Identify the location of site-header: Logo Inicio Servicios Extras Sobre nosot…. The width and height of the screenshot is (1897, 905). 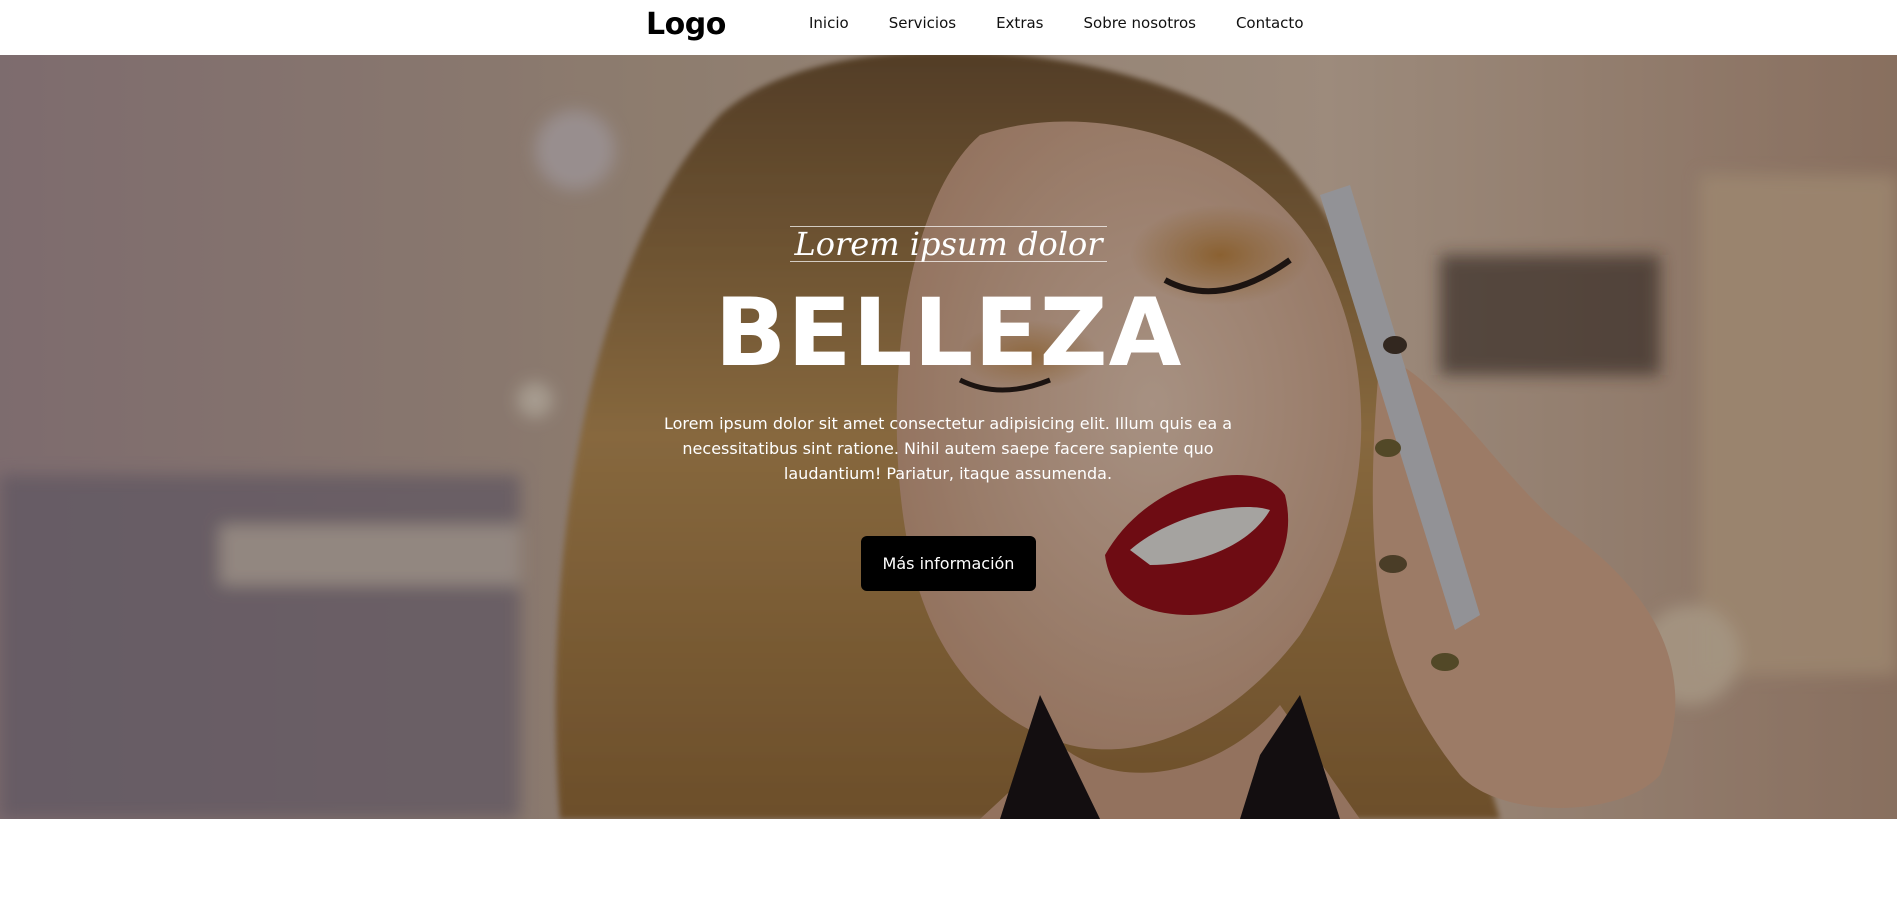
(948, 27).